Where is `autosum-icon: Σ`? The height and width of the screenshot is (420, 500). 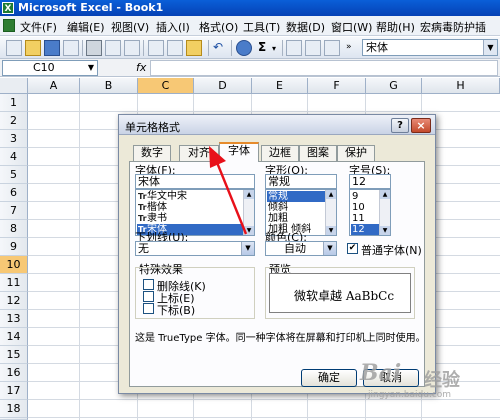
autosum-icon: Σ is located at coordinates (262, 47).